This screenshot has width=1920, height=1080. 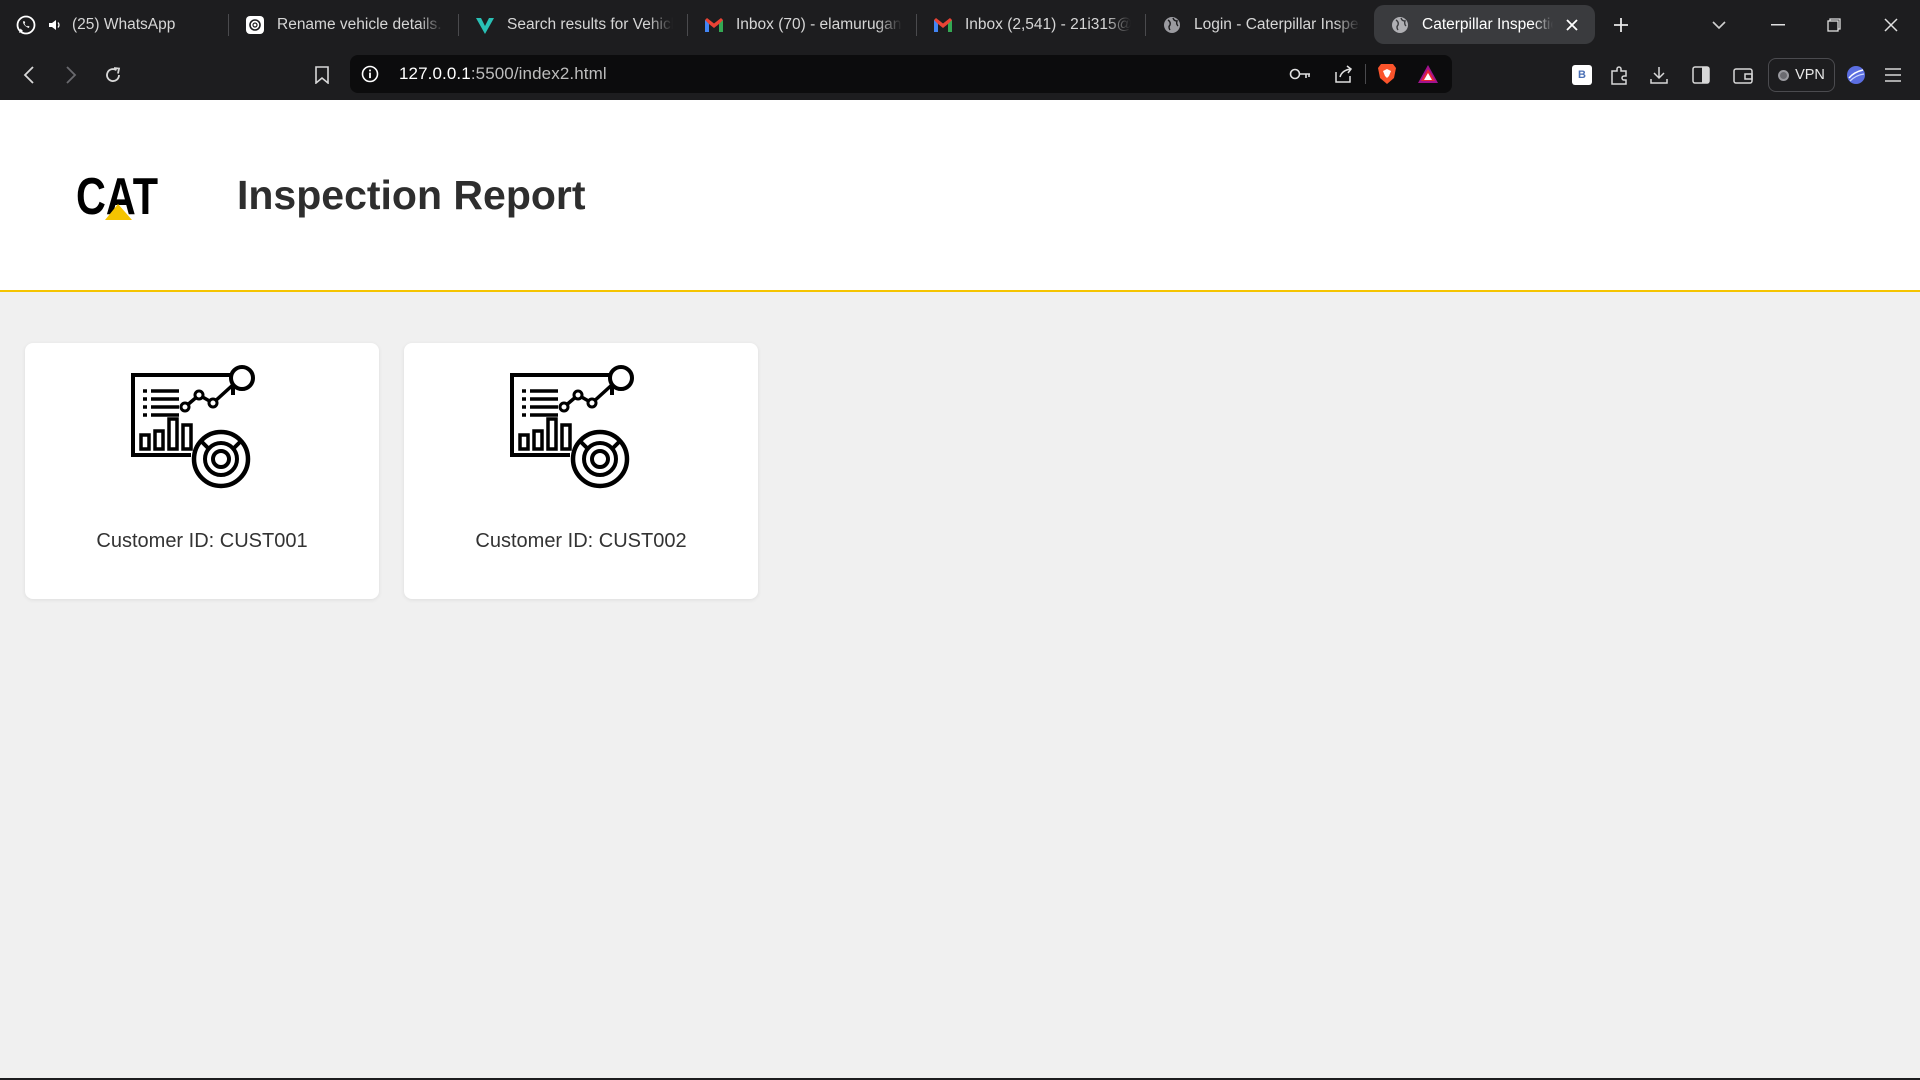 I want to click on browser-toolbar: 127.0.0.1:5500/index2.html B VPN, so click(x=960, y=75).